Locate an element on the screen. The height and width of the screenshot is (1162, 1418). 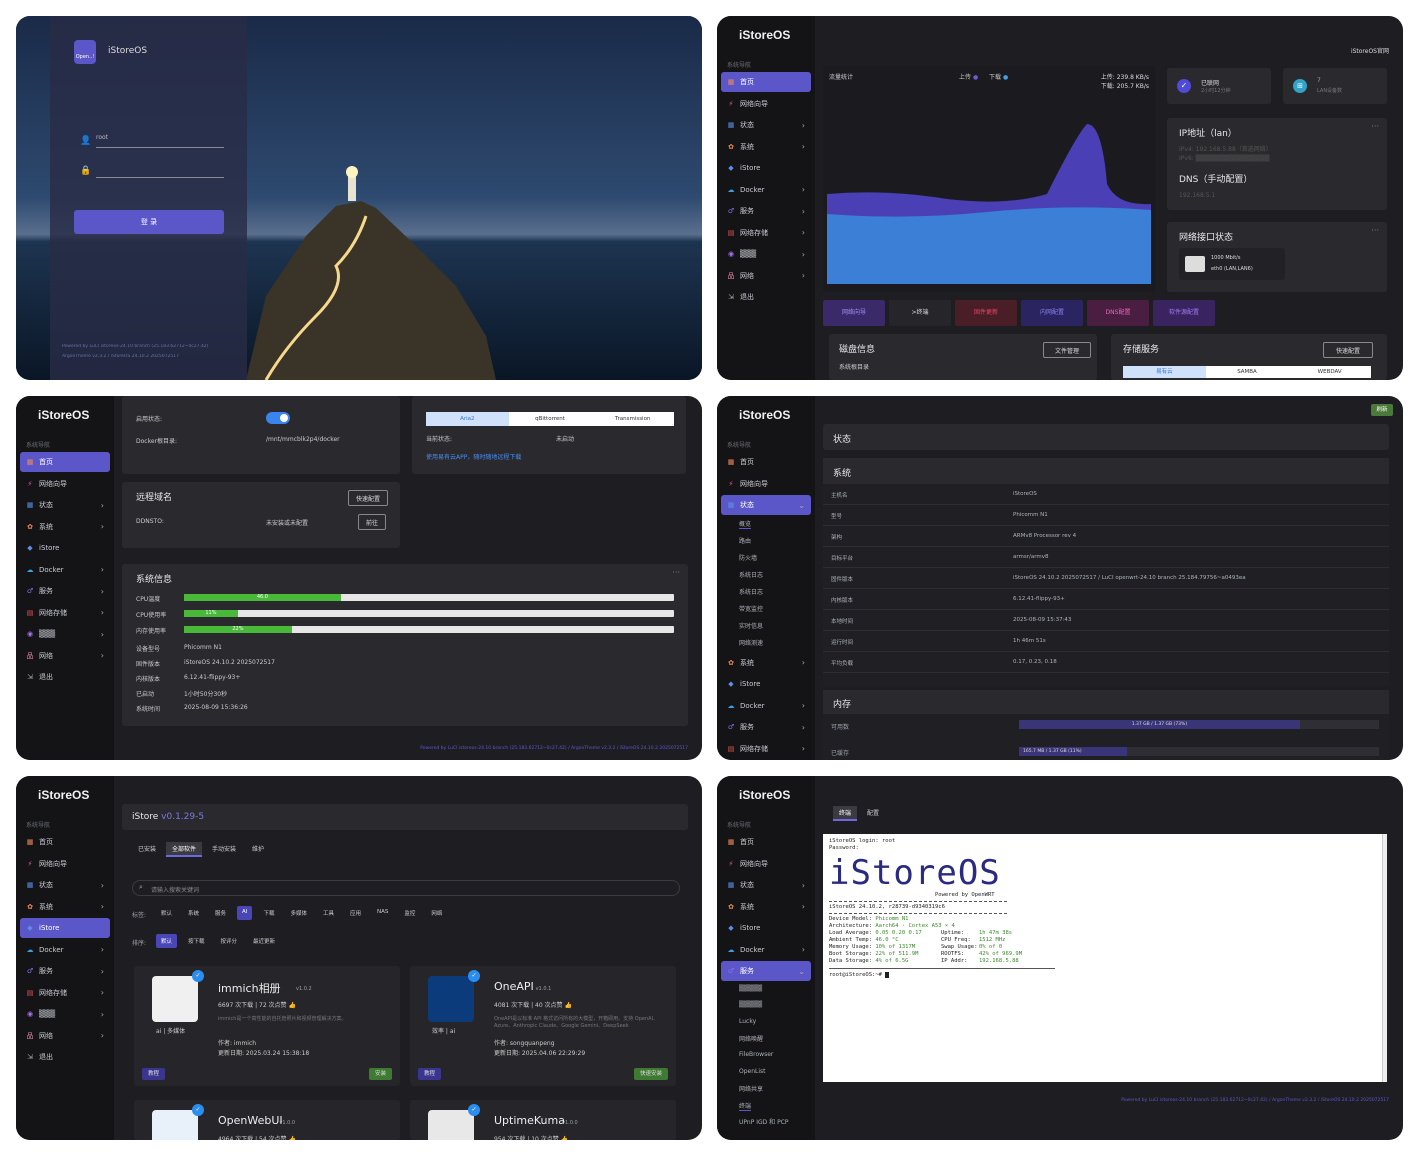
terminal-window: iStoreOS login: root Password is located at coordinates (1105, 958).